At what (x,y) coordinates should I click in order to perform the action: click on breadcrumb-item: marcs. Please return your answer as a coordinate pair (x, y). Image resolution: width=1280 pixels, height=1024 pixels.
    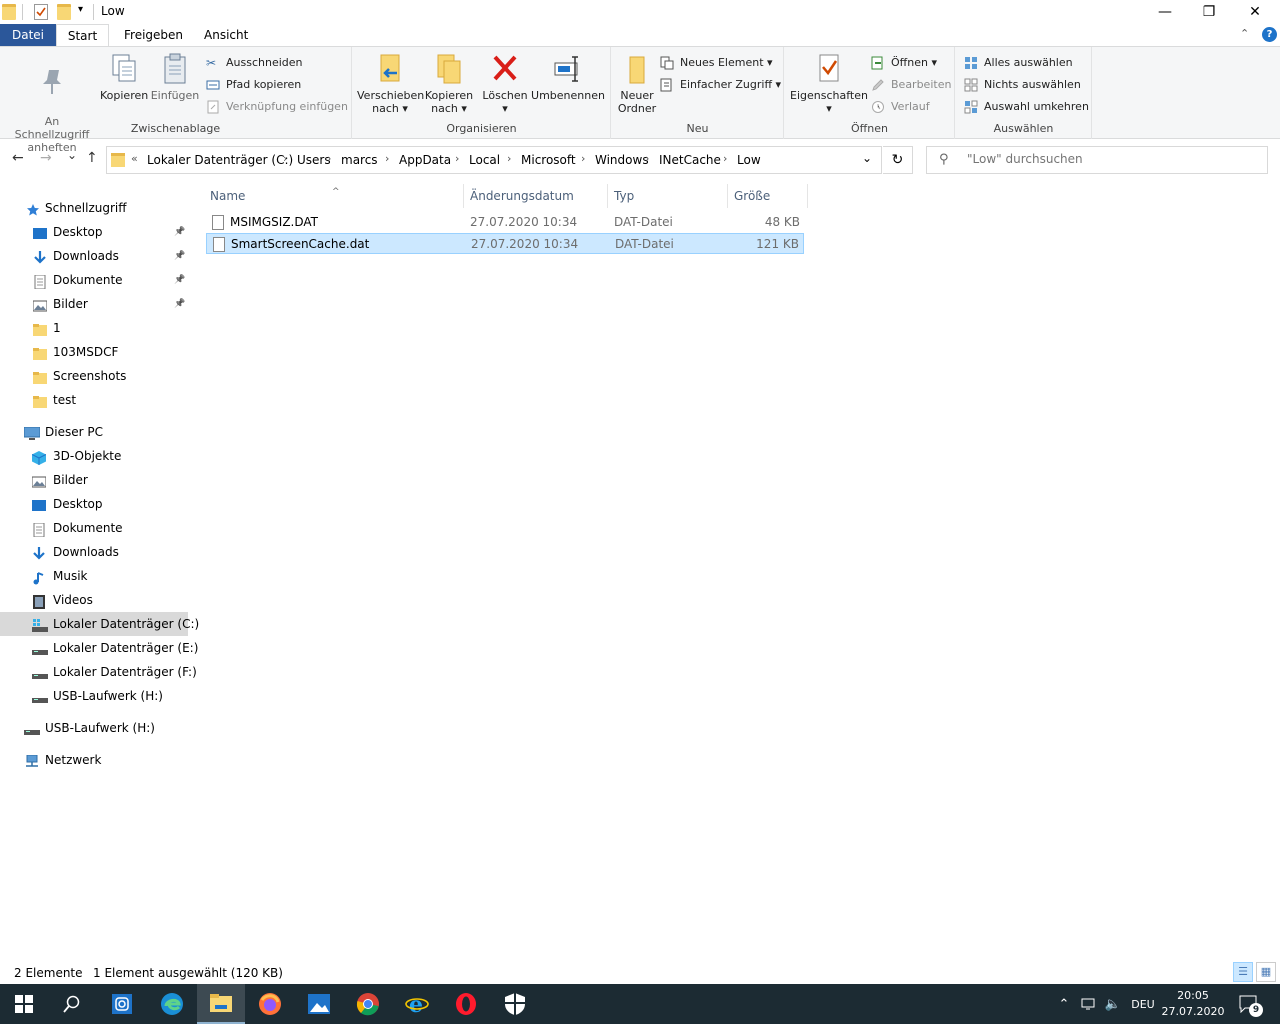
    Looking at the image, I should click on (359, 160).